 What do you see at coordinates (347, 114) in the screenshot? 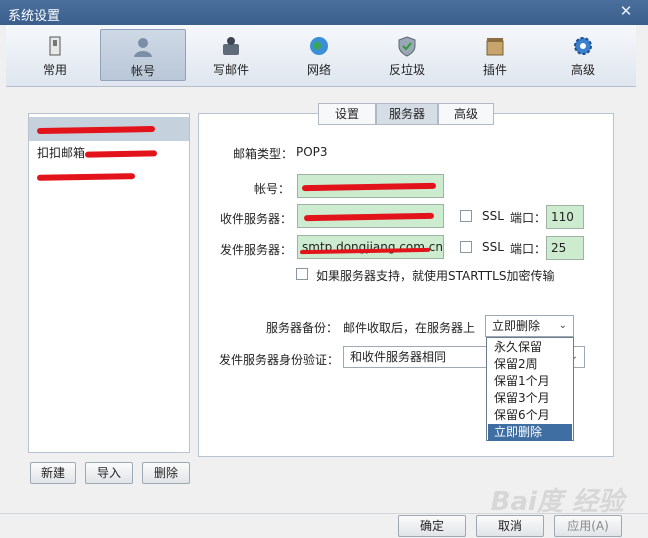
I see `tab-settings: 设置` at bounding box center [347, 114].